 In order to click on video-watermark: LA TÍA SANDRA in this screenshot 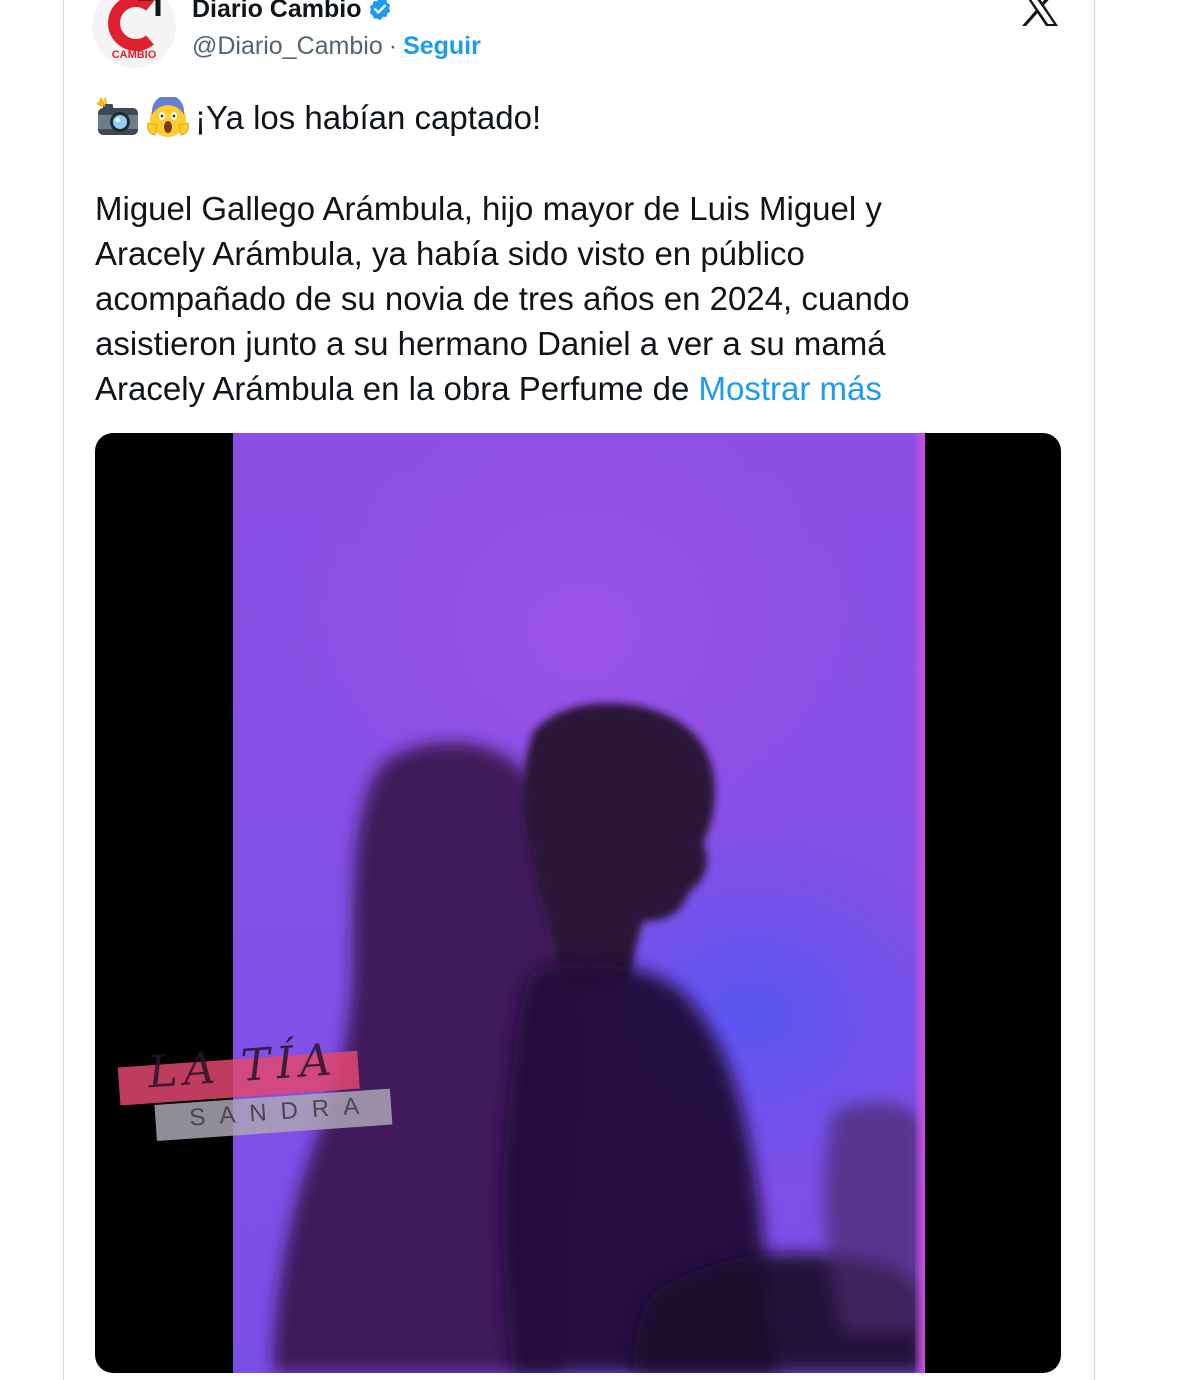, I will do `click(254, 1095)`.